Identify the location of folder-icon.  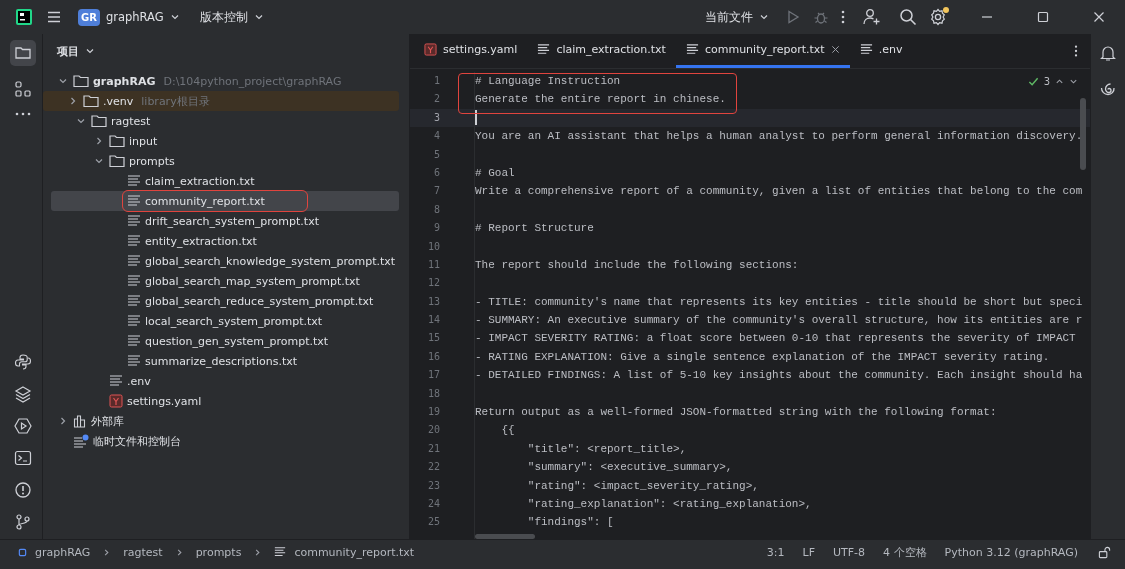
(23, 53).